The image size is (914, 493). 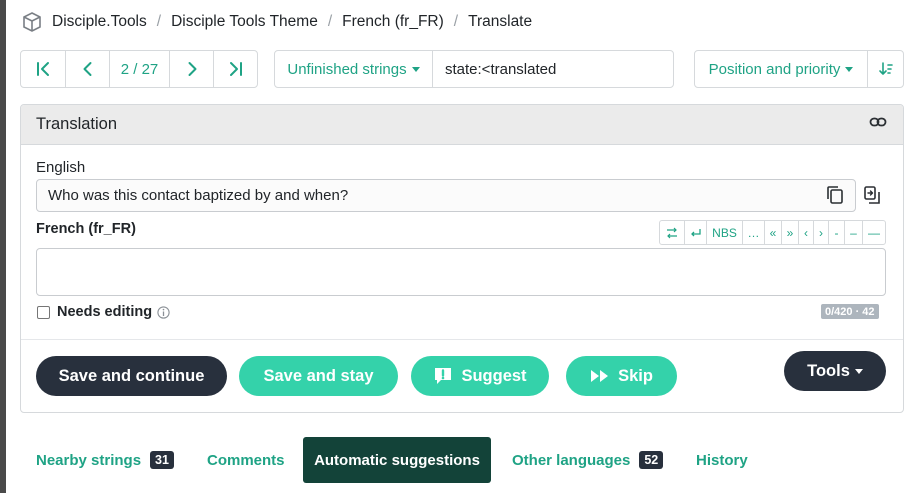 I want to click on skip-label: Skip, so click(x=635, y=375).